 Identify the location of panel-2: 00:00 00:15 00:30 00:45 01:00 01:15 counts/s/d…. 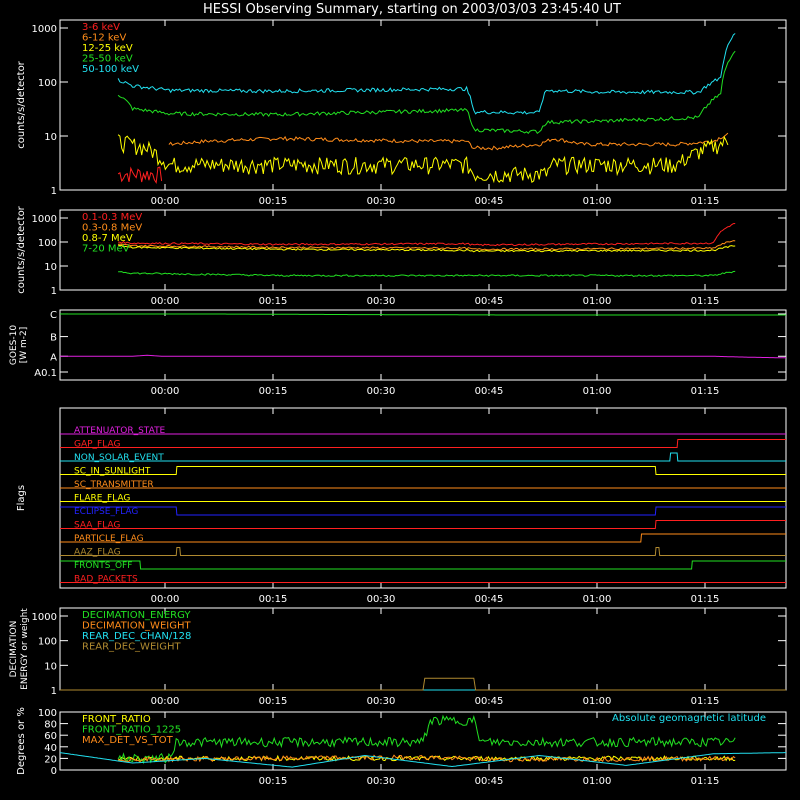
(401, 256).